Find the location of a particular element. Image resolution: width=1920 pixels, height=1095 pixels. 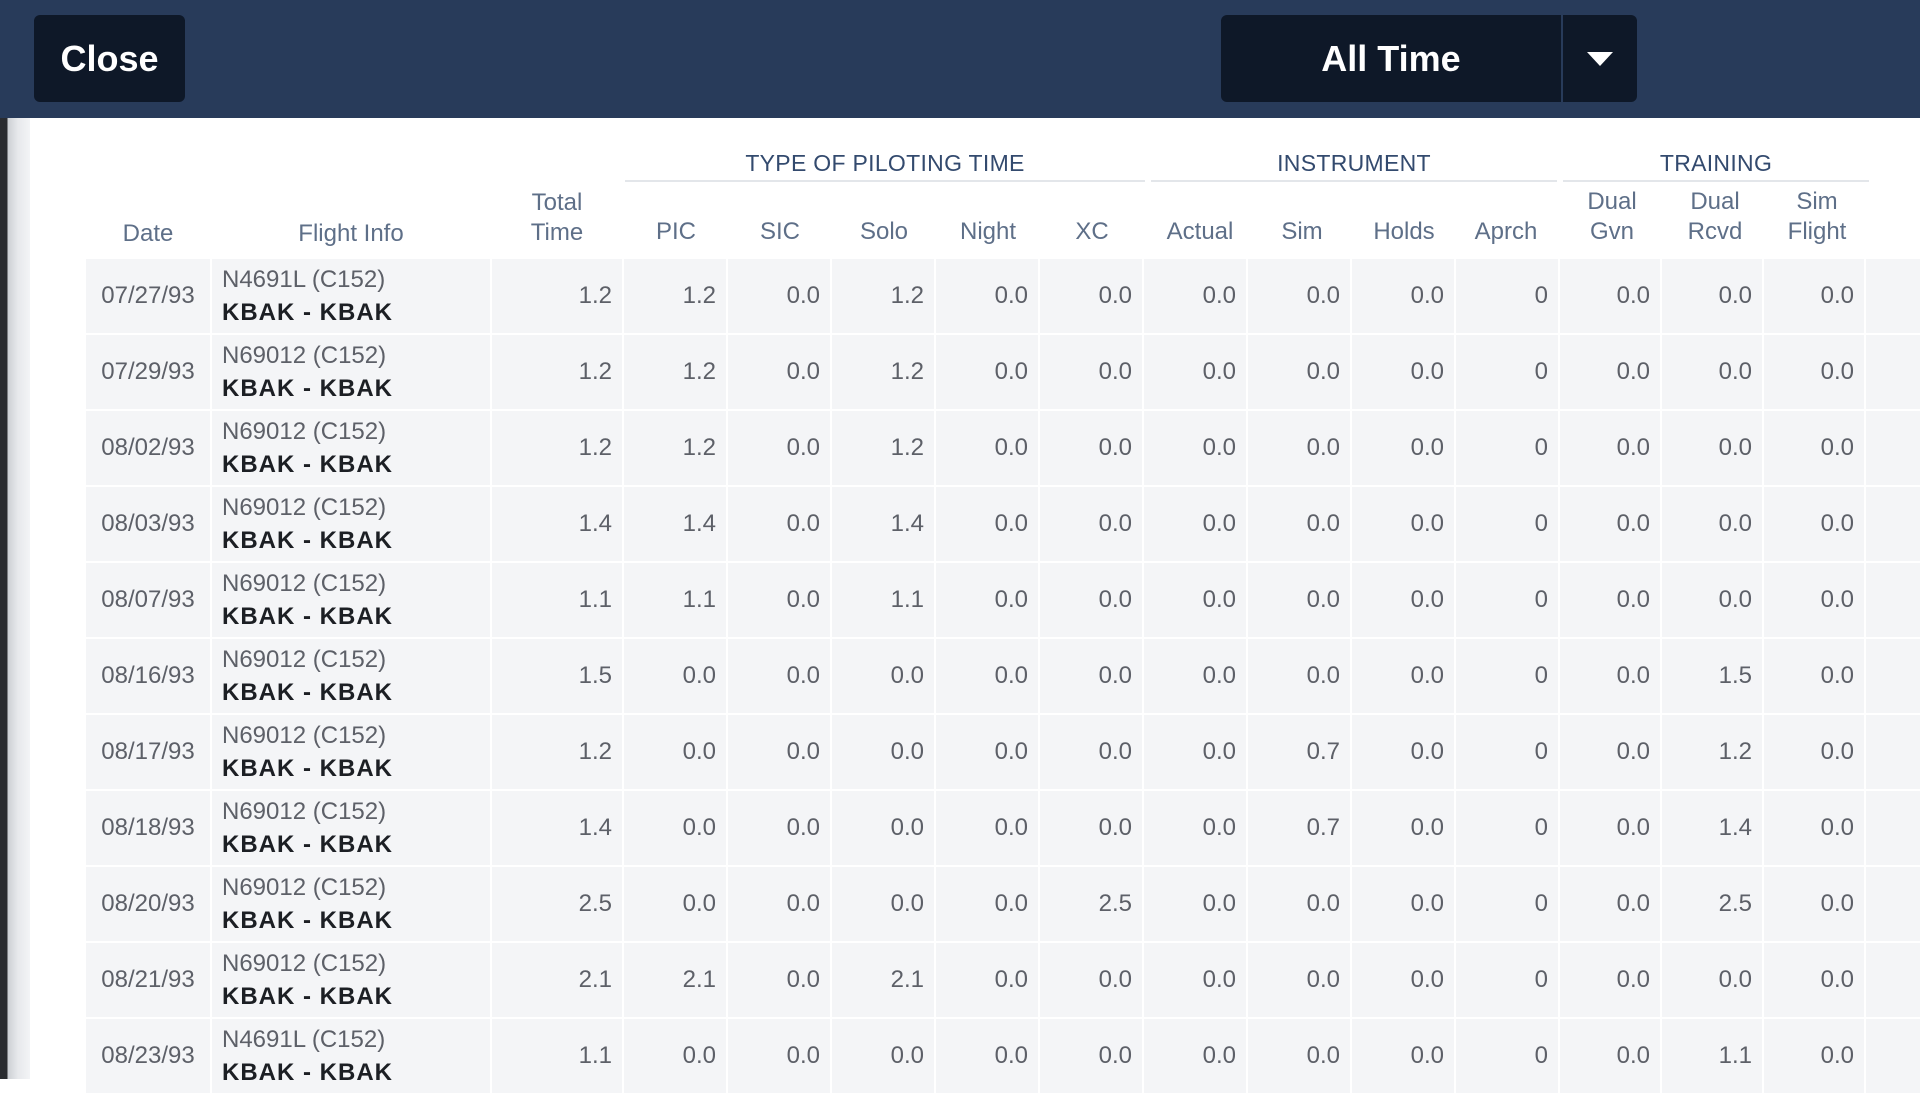

column-header-dual-gvn-line1: Dual is located at coordinates (1612, 201).